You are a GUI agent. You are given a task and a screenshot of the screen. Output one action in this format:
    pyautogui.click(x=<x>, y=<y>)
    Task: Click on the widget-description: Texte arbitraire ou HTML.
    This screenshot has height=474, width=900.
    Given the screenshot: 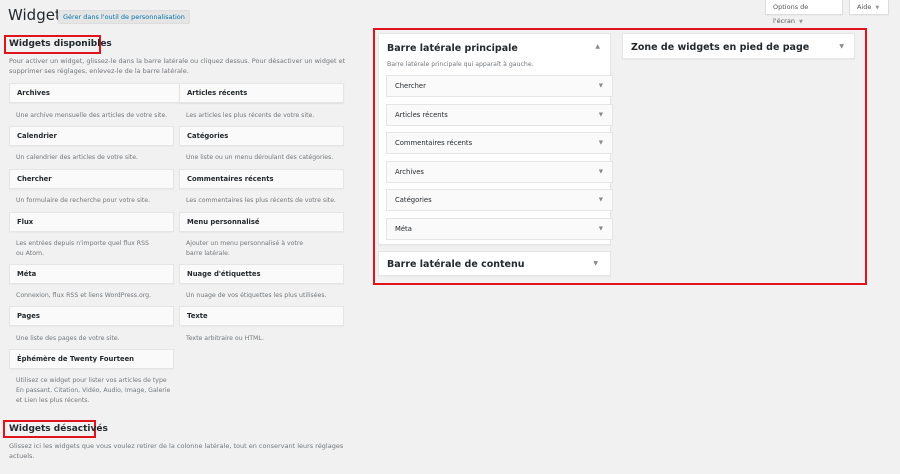 What is the action you would take?
    pyautogui.click(x=225, y=338)
    